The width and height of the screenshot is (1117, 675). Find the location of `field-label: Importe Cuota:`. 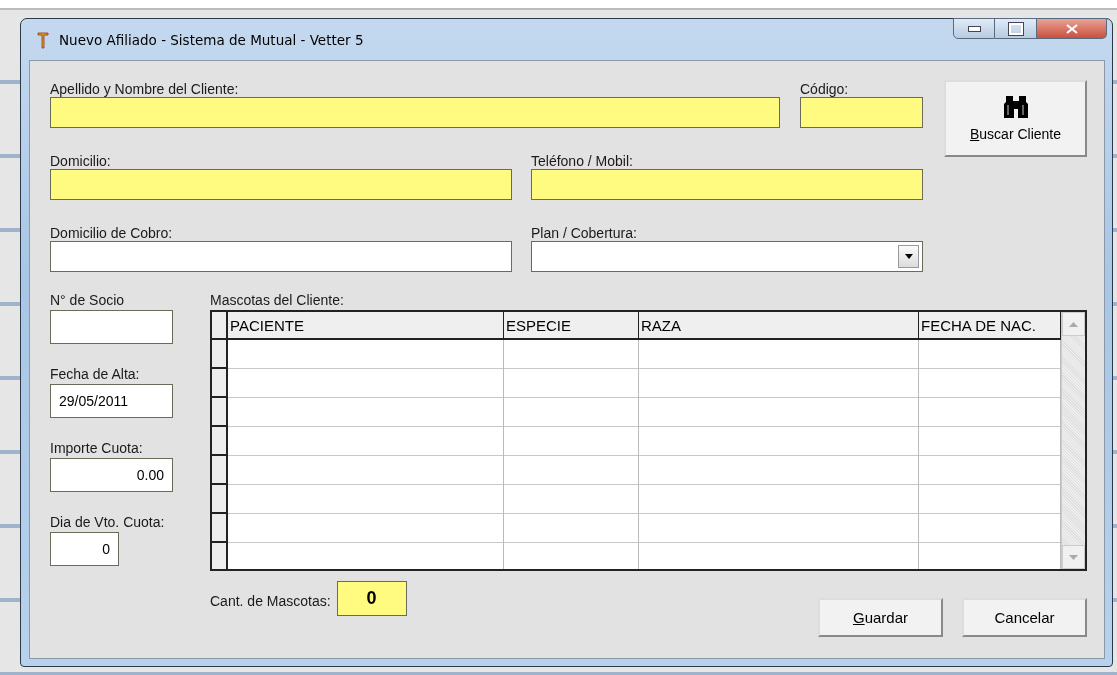

field-label: Importe Cuota: is located at coordinates (97, 448).